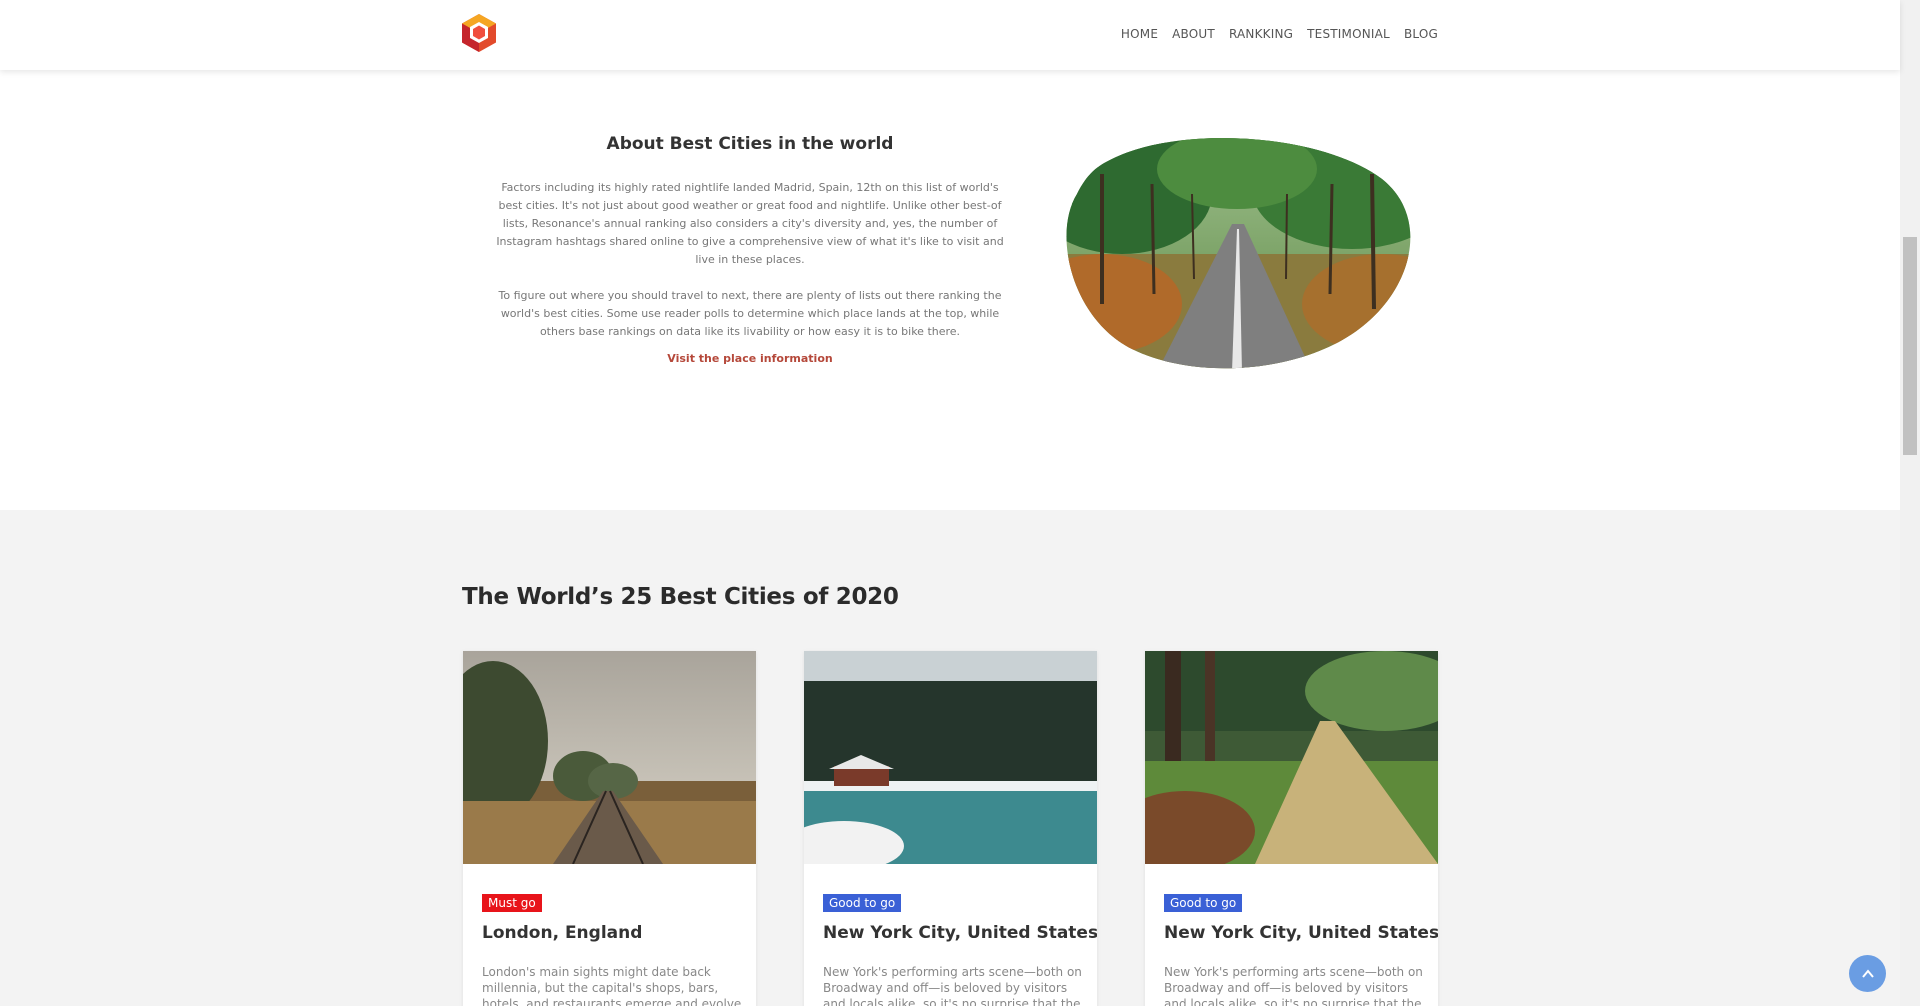 The height and width of the screenshot is (1006, 1920). I want to click on snowy-lake-image, so click(950, 757).